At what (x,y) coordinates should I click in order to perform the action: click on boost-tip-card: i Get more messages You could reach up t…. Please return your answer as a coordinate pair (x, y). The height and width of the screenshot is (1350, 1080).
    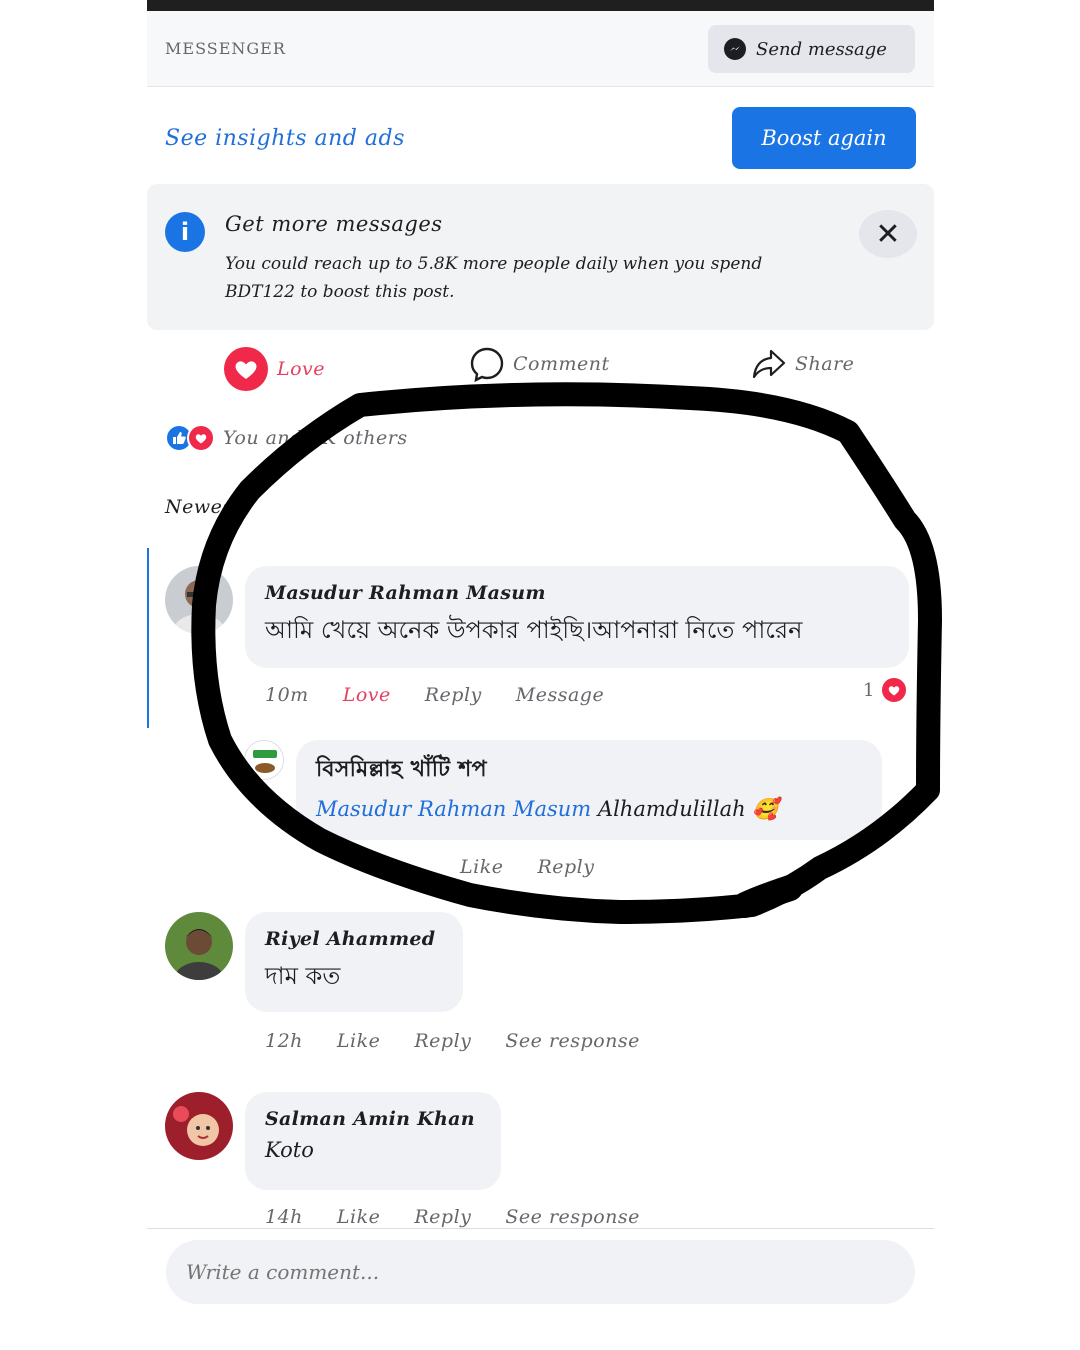
    Looking at the image, I should click on (540, 257).